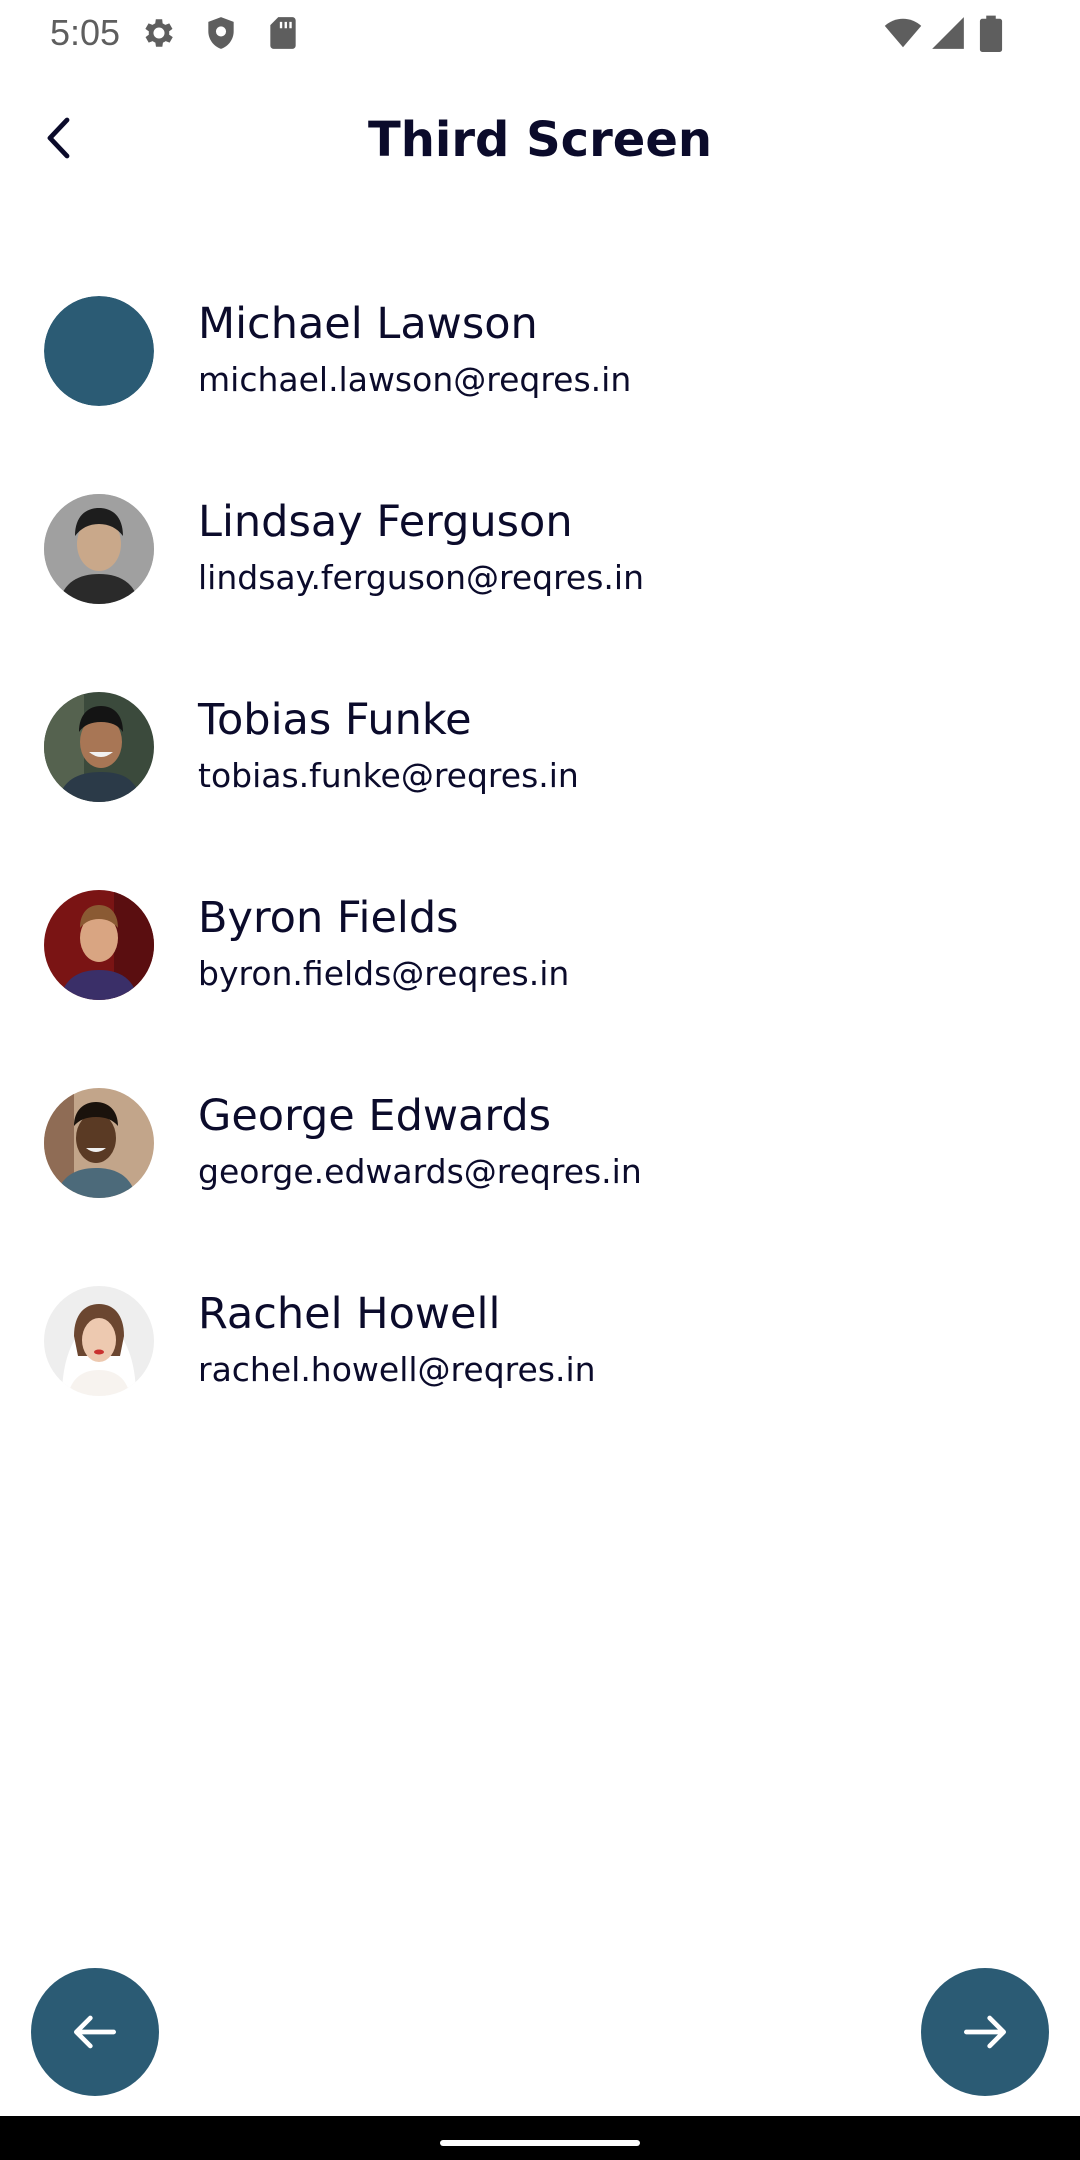  I want to click on user-name: George Edwards, so click(375, 1116).